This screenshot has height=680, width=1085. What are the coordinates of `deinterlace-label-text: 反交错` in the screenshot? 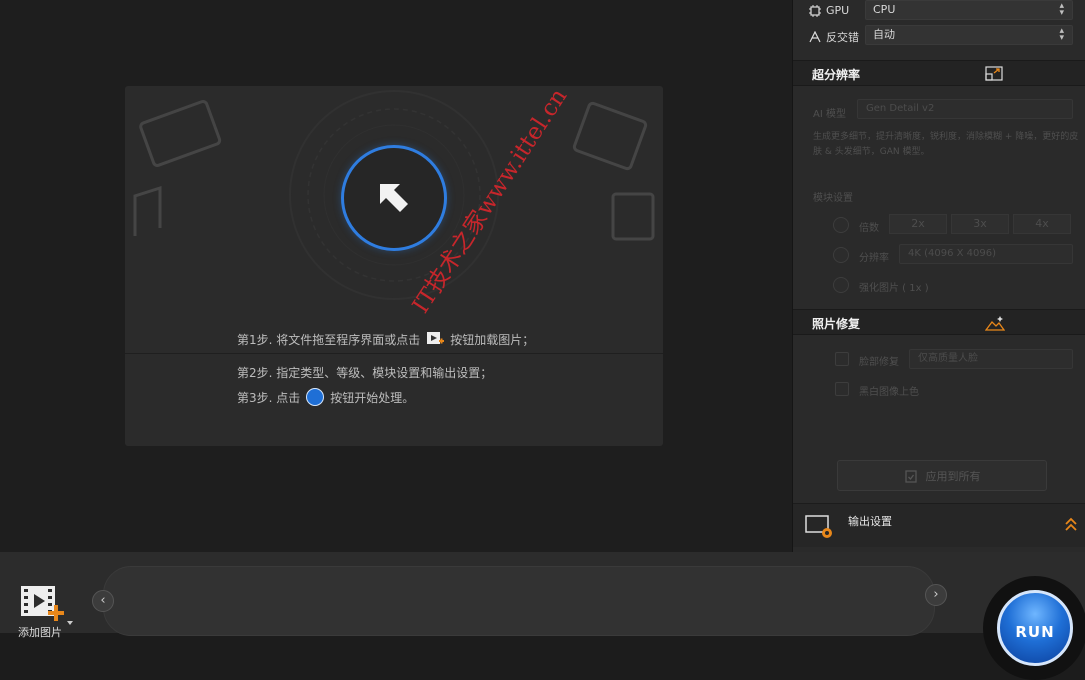 It's located at (842, 37).